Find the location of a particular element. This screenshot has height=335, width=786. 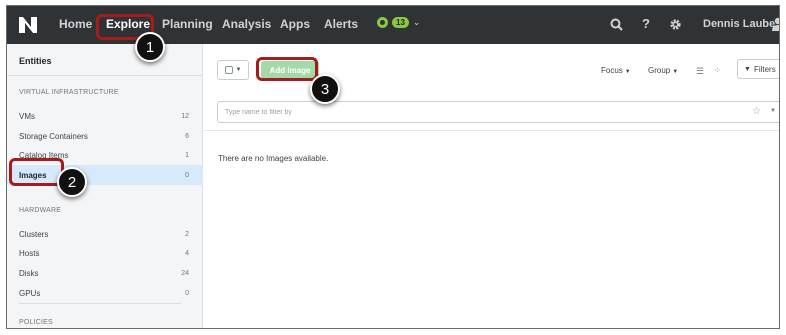

name-filter-input is located at coordinates (475, 112).